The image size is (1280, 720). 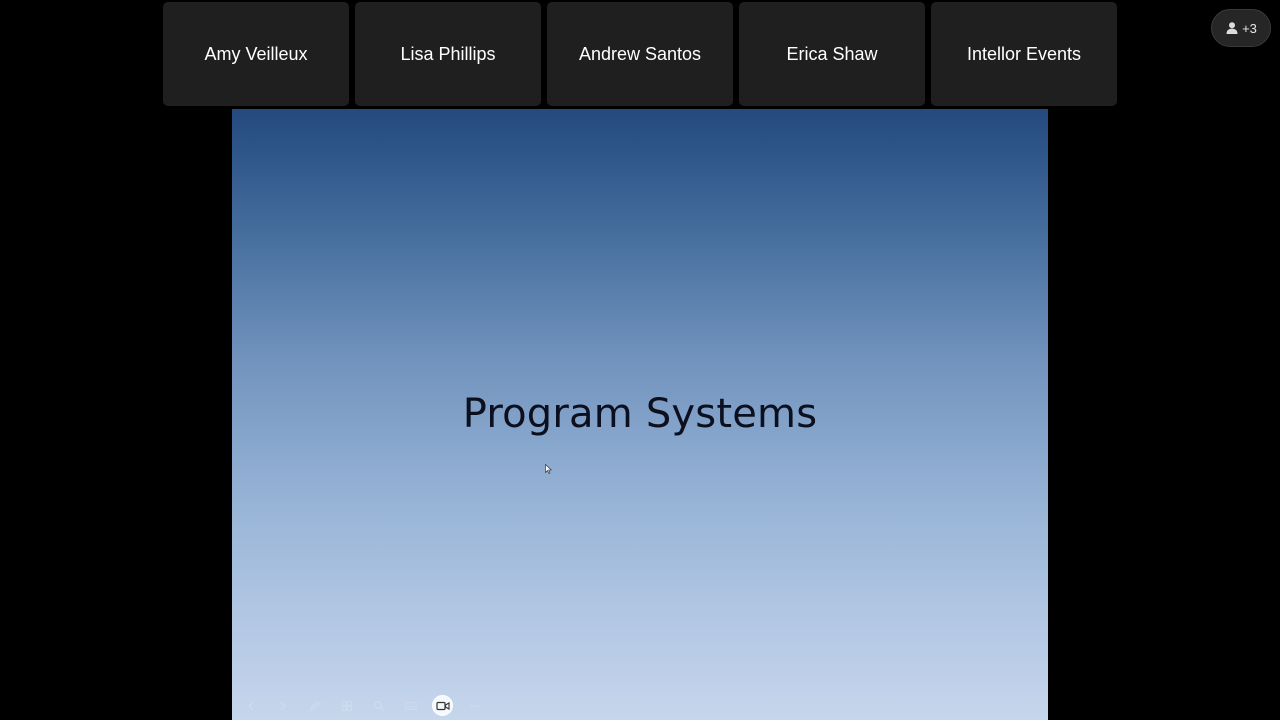 I want to click on pen-button, so click(x=314, y=705).